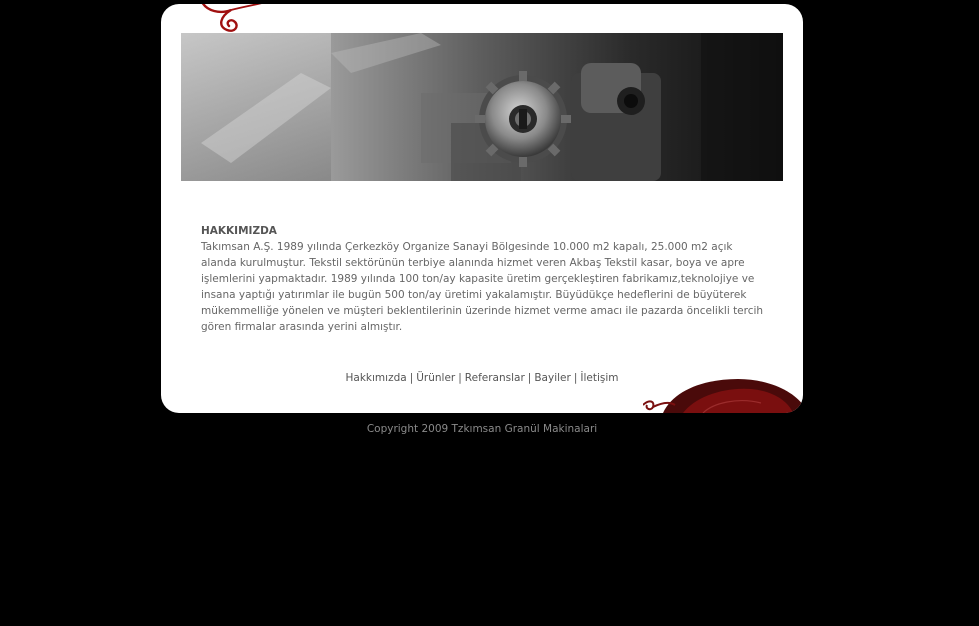  I want to click on banner-image, so click(482, 107).